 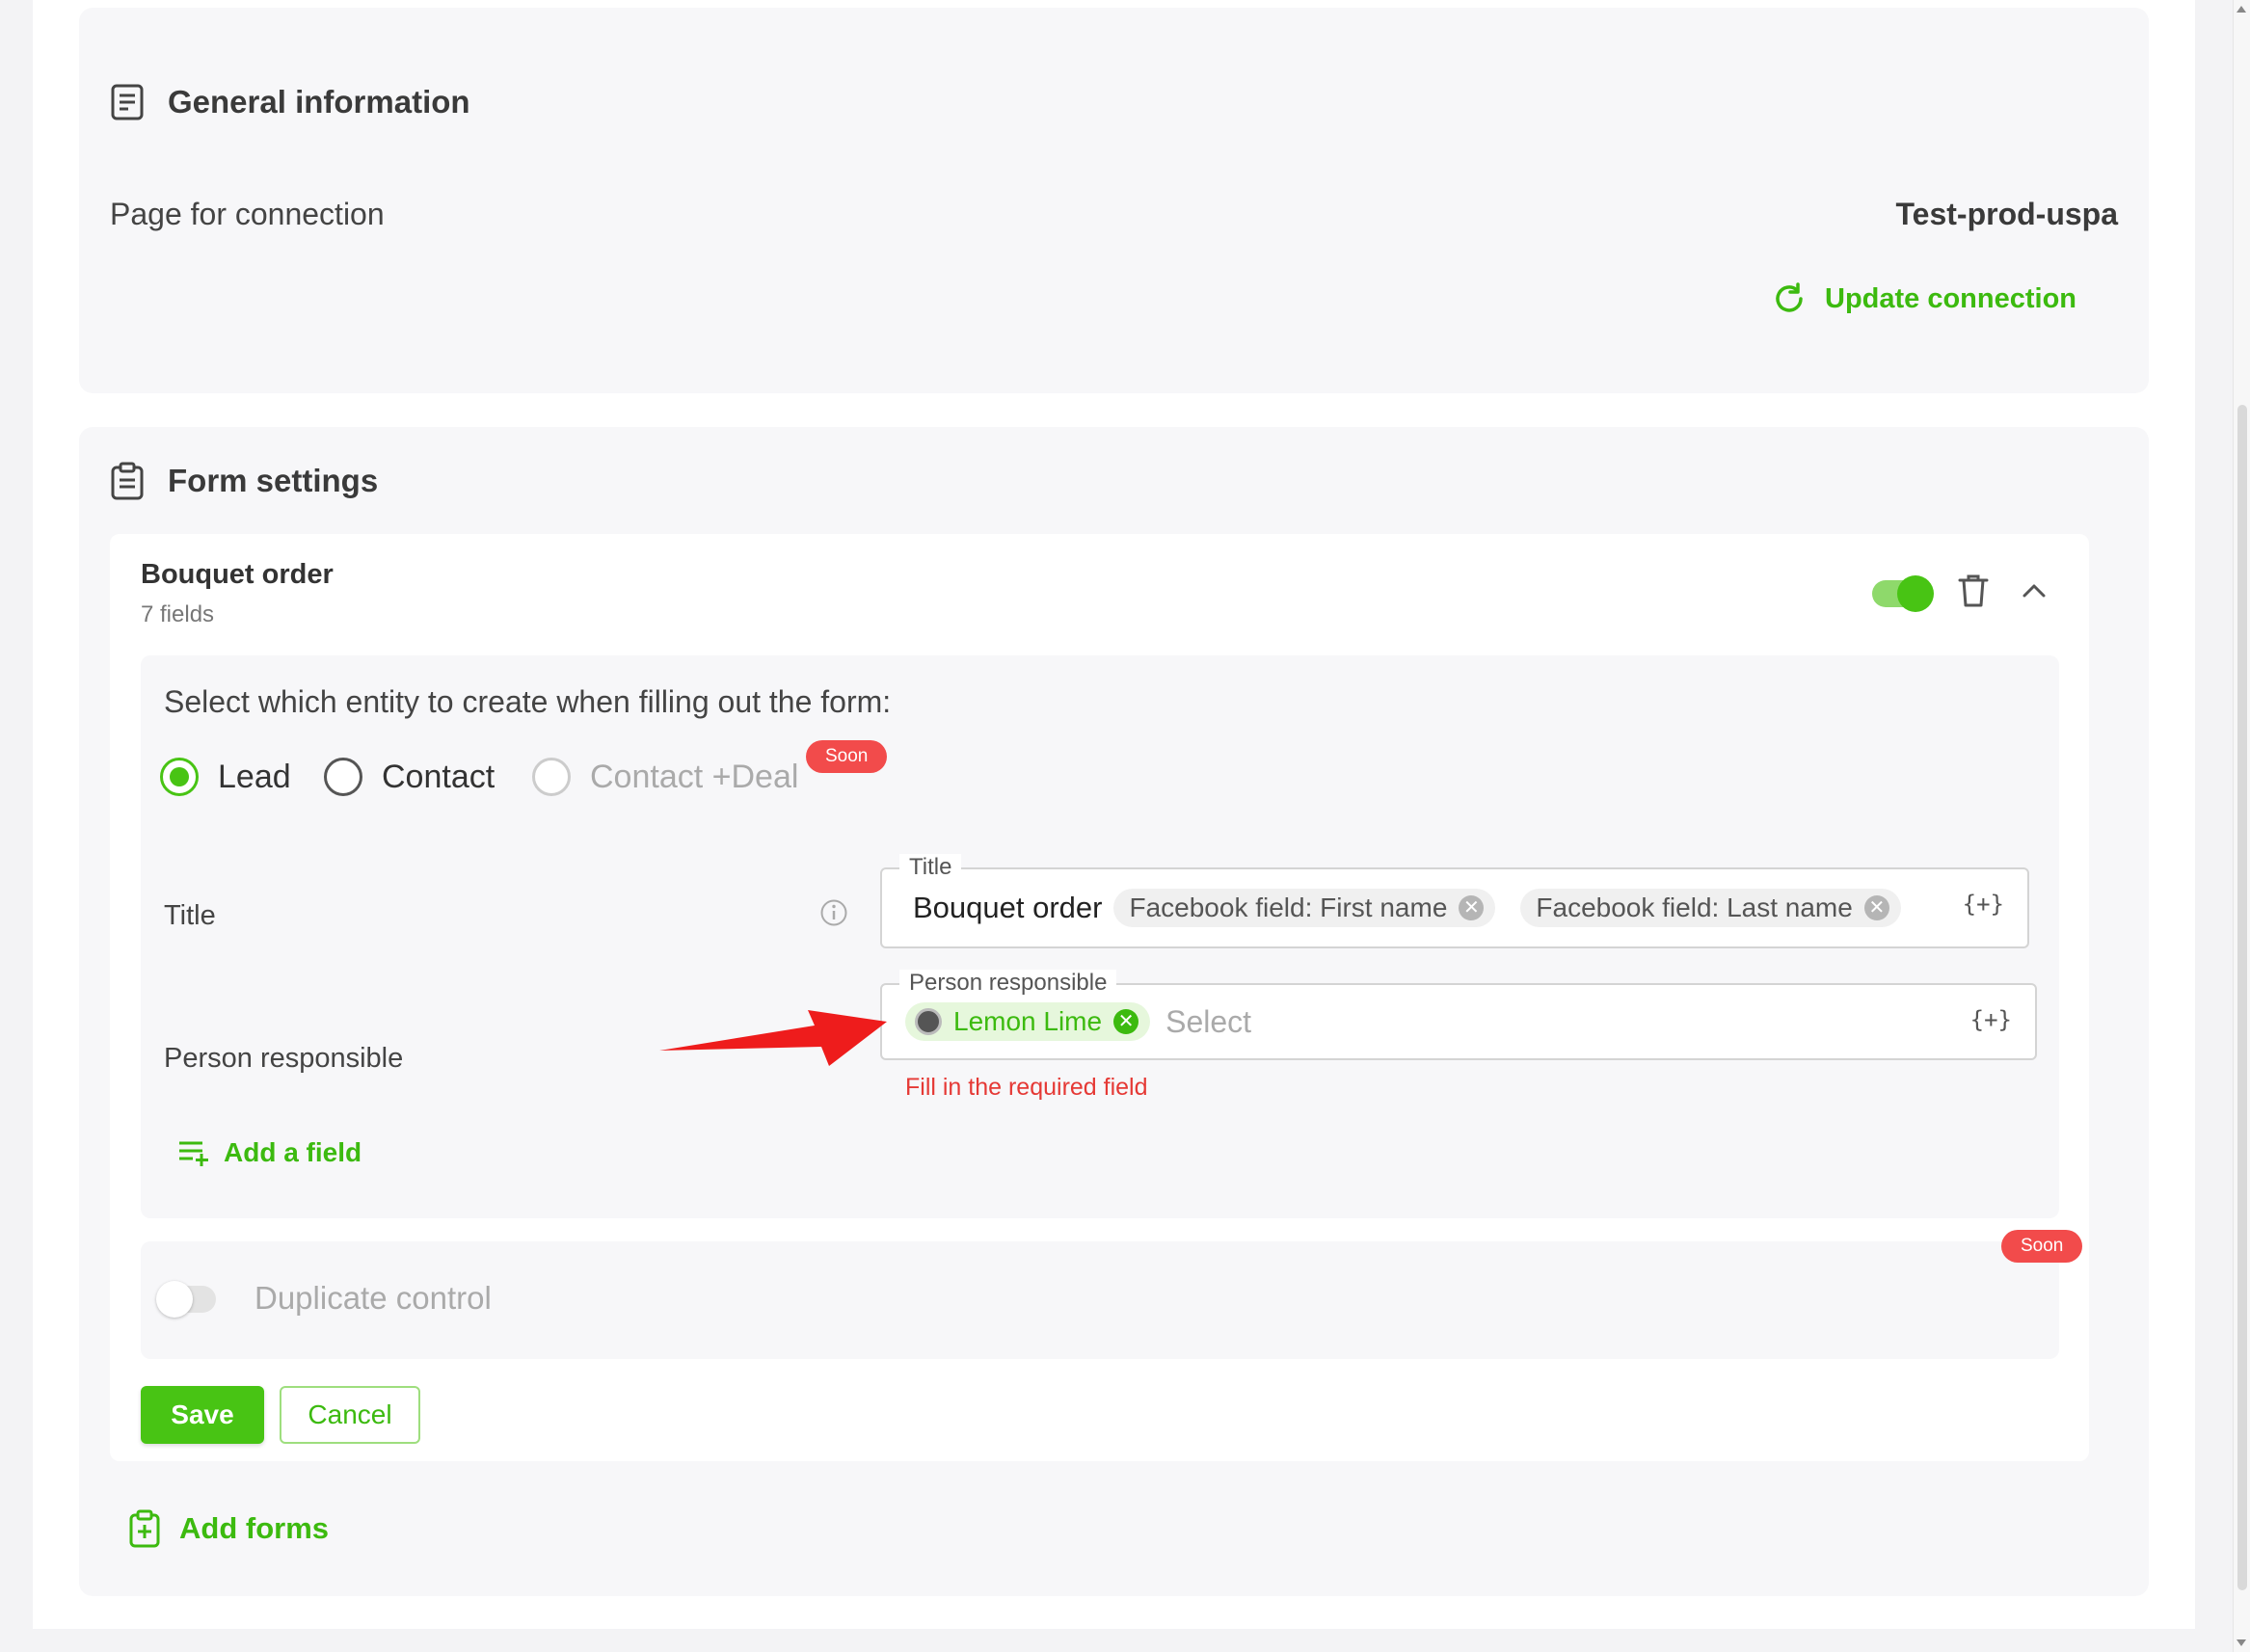 I want to click on general-information-heading: General information, so click(x=290, y=102).